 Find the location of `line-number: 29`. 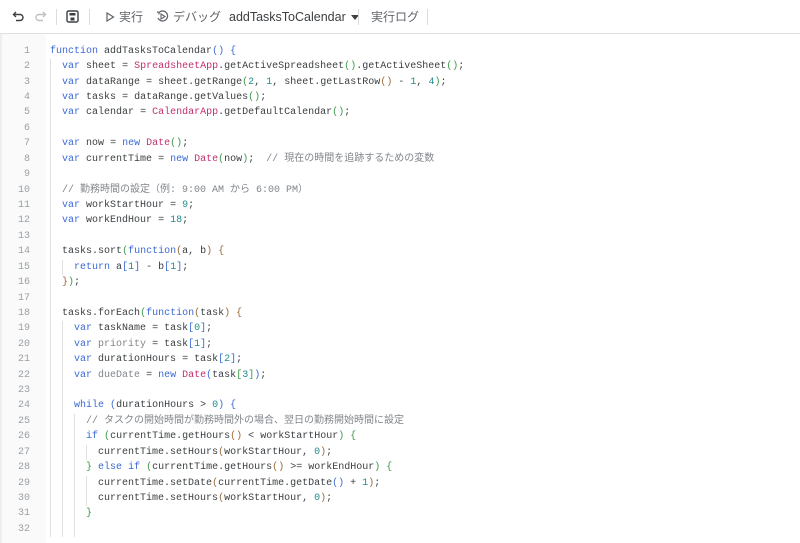

line-number: 29 is located at coordinates (23, 483).